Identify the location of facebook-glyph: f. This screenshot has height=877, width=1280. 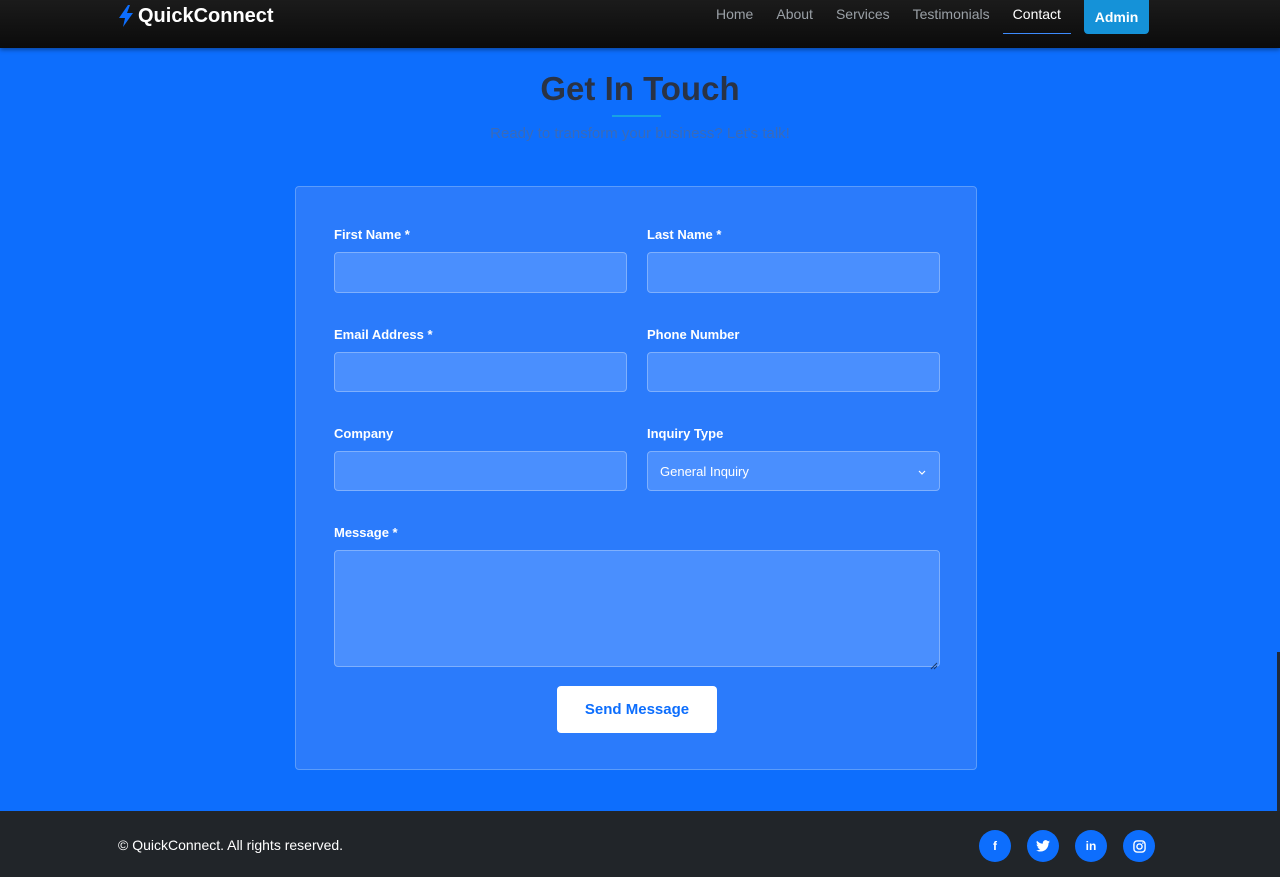
(995, 846).